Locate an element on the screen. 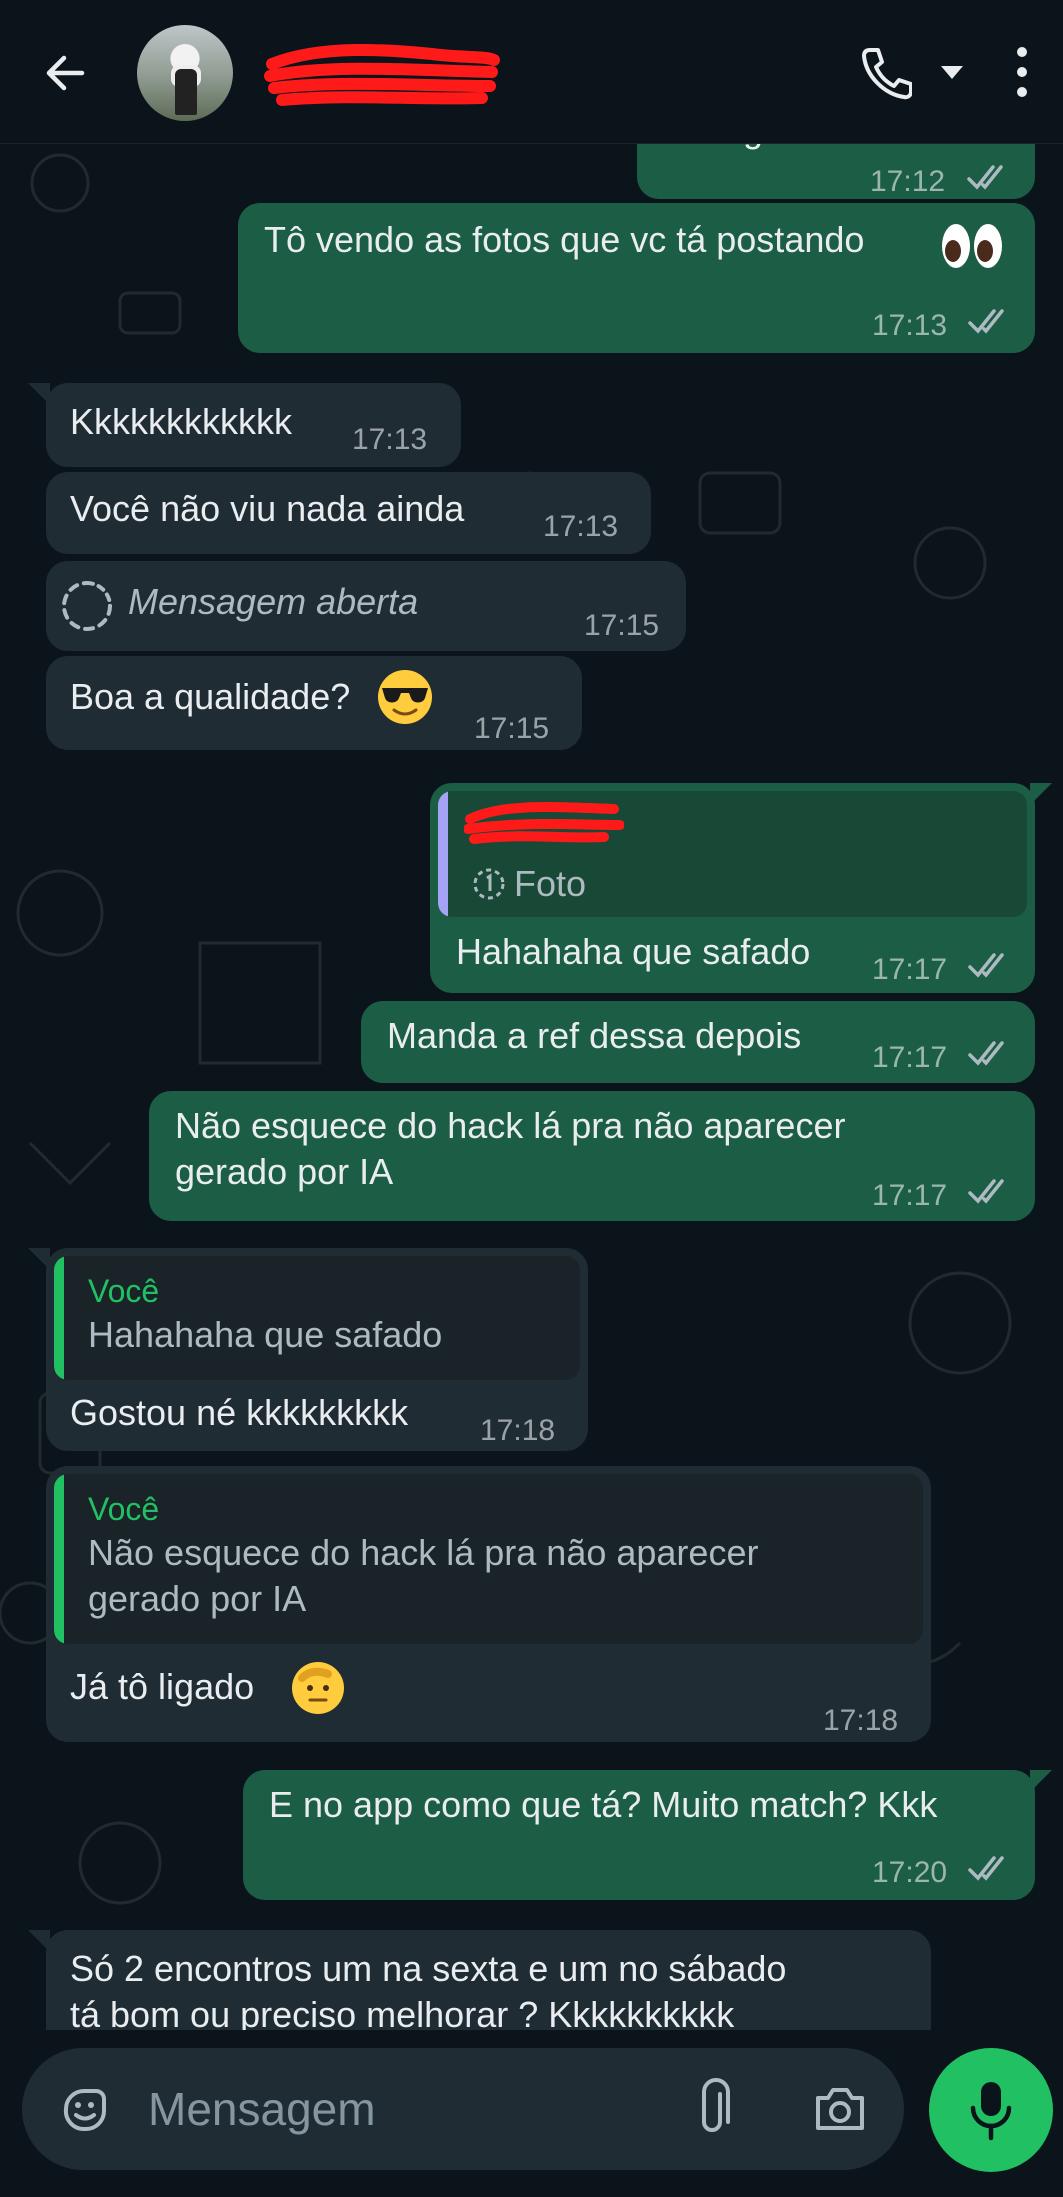 Image resolution: width=1063 pixels, height=2197 pixels. voice-record-button is located at coordinates (991, 2110).